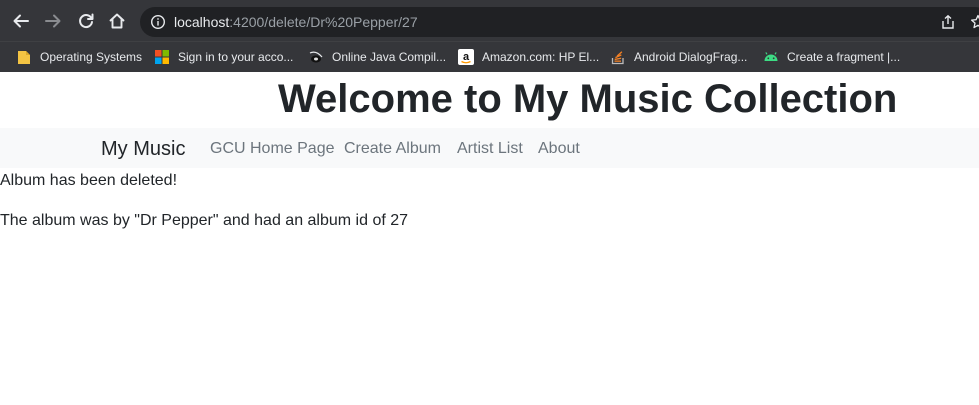 Image resolution: width=979 pixels, height=405 pixels. What do you see at coordinates (53, 21) in the screenshot?
I see `forward-icon` at bounding box center [53, 21].